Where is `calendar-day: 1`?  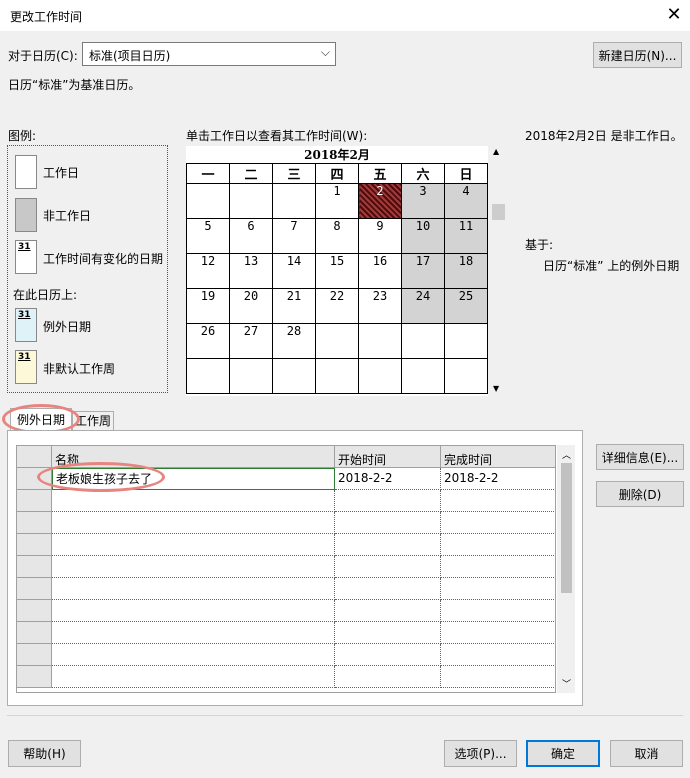
calendar-day: 1 is located at coordinates (337, 201).